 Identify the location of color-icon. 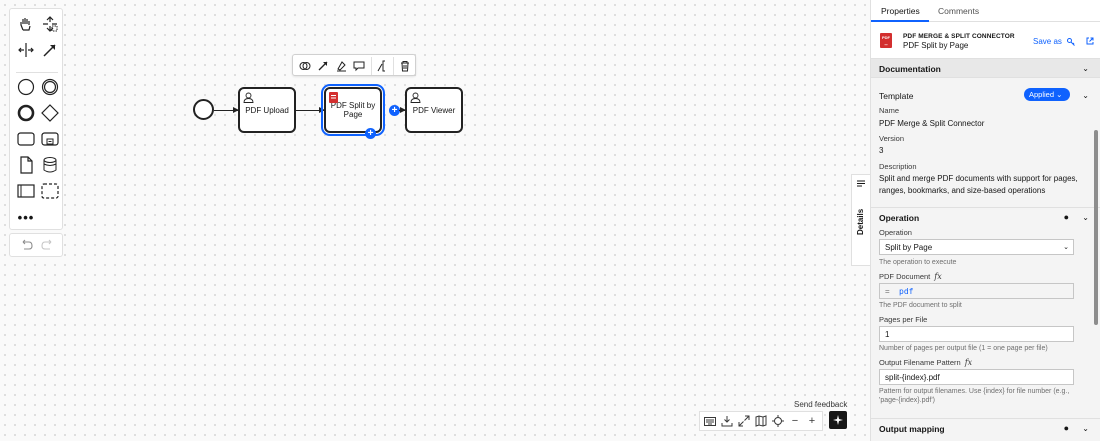
(341, 66).